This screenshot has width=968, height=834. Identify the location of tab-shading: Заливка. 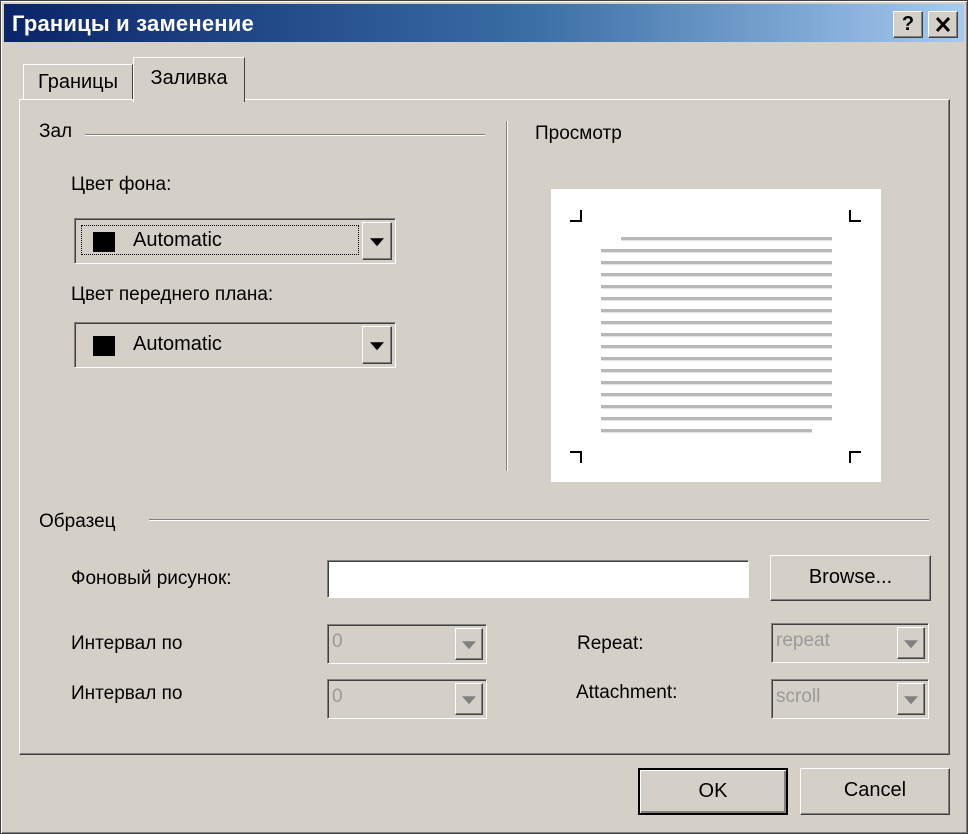
(189, 79).